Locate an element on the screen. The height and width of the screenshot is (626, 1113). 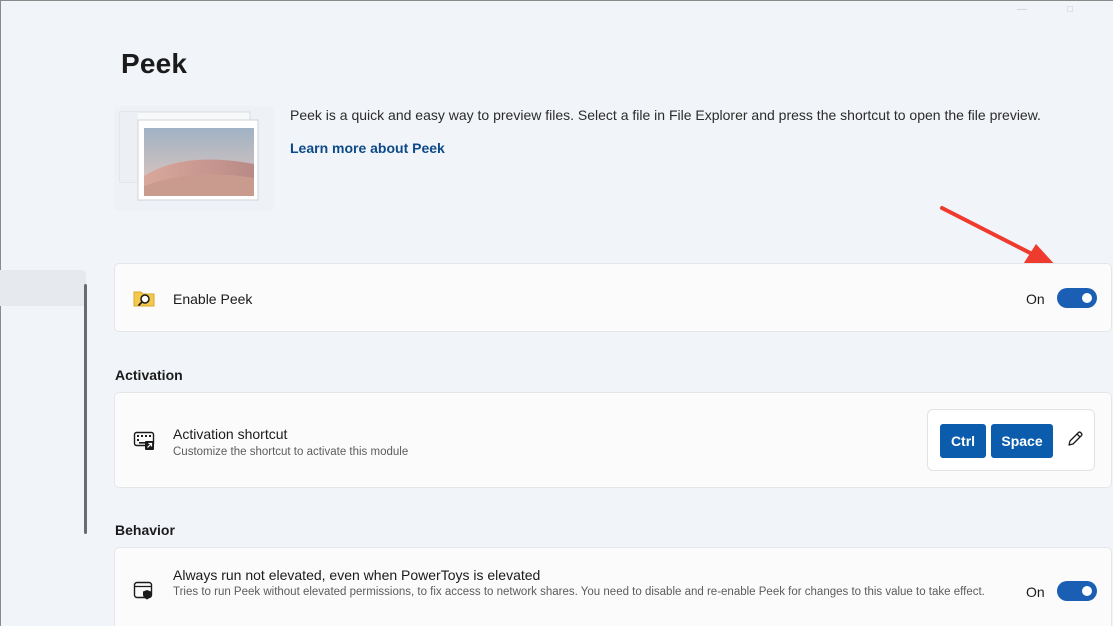
learn-more-link: Learn more about Peek is located at coordinates (367, 148).